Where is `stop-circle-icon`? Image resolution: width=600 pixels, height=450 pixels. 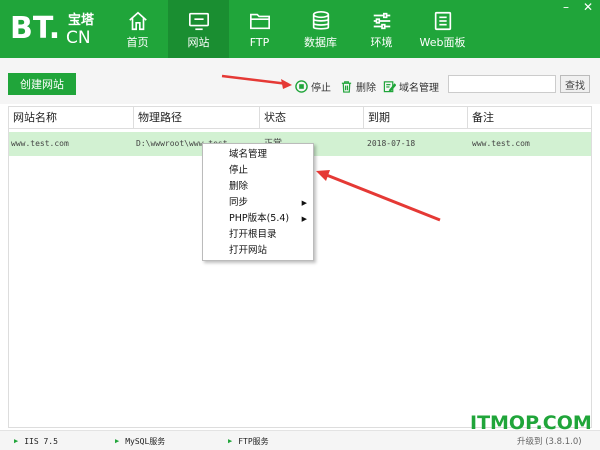 stop-circle-icon is located at coordinates (301, 86).